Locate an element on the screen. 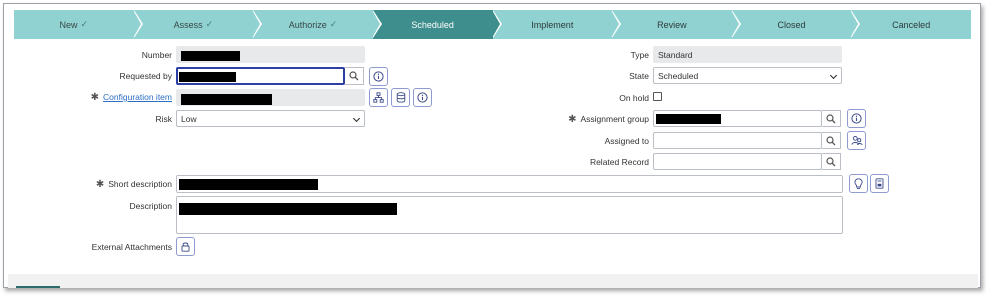 The height and width of the screenshot is (300, 993). flow-step-review: Review is located at coordinates (676, 24).